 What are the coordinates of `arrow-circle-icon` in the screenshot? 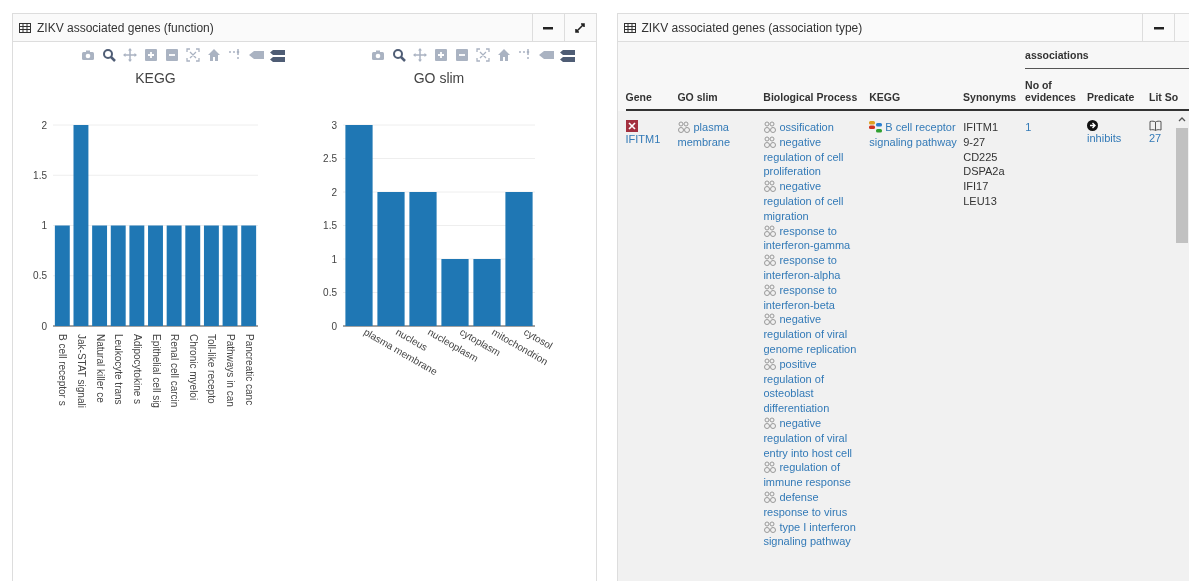 It's located at (1093, 125).